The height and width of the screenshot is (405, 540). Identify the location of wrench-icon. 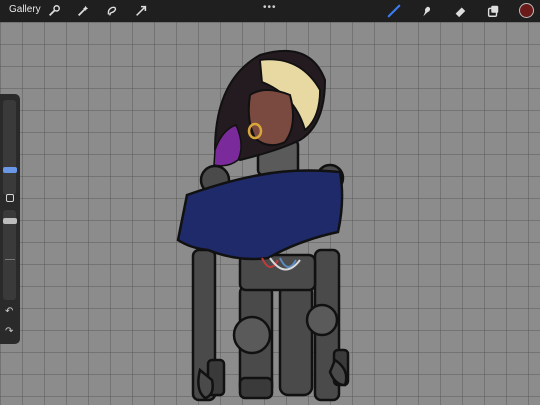
(54, 11).